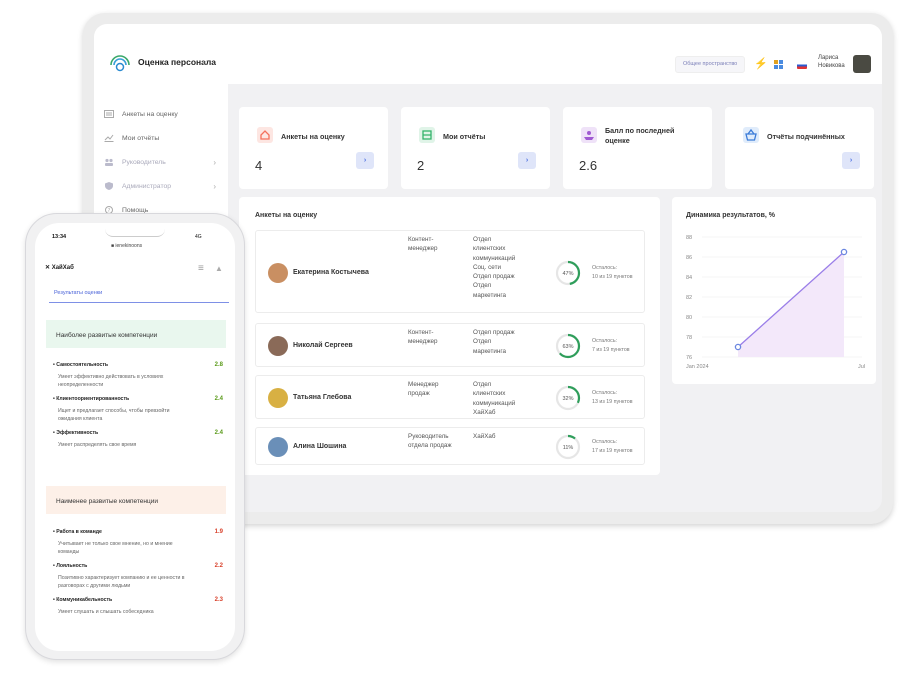 Image resolution: width=918 pixels, height=681 pixels. I want to click on sidebar-item-label: Анкеты на оценку, so click(150, 114).